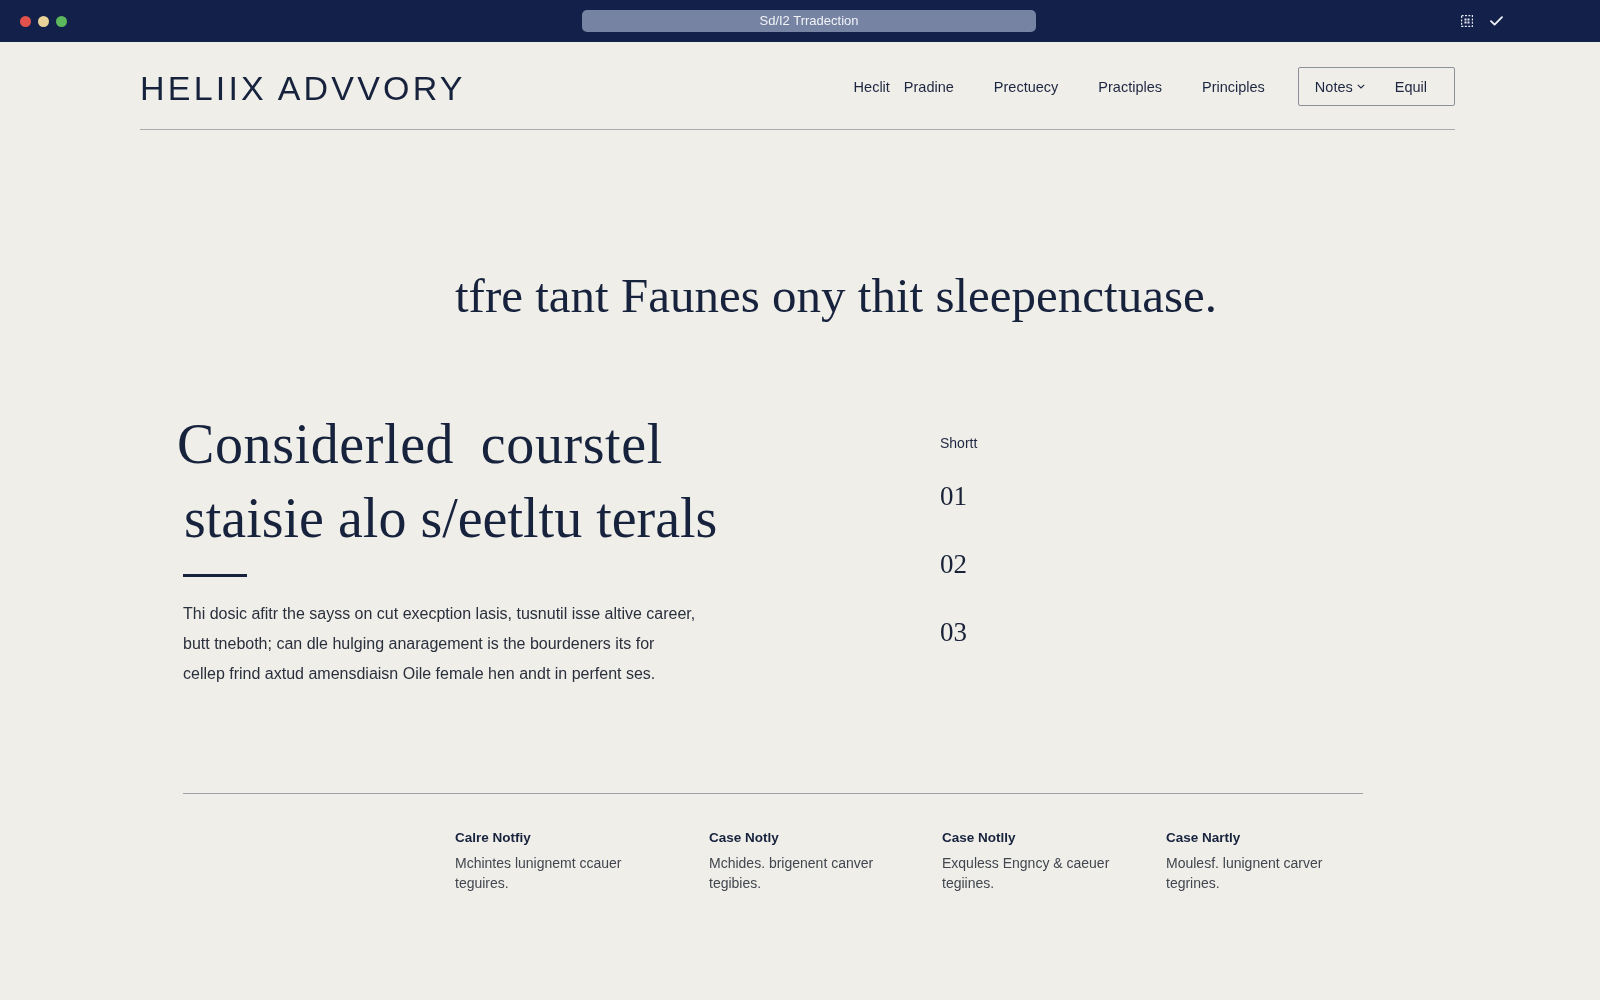 This screenshot has width=1600, height=1000. I want to click on caret-icon, so click(1360, 86).